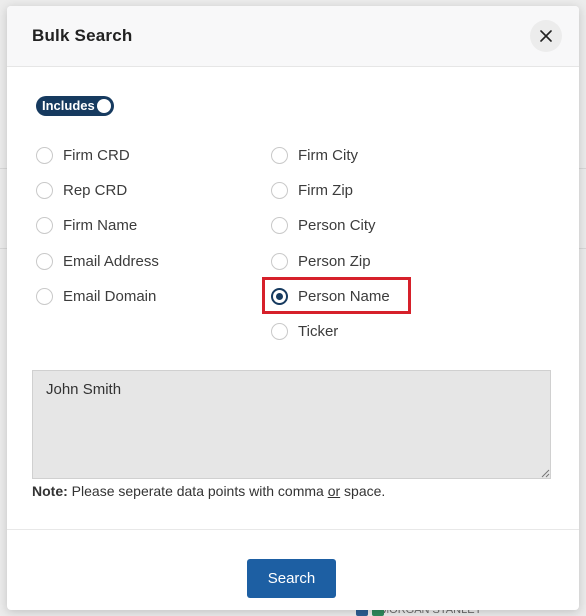  Describe the element at coordinates (545, 473) in the screenshot. I see `resize-grip-icon` at that location.